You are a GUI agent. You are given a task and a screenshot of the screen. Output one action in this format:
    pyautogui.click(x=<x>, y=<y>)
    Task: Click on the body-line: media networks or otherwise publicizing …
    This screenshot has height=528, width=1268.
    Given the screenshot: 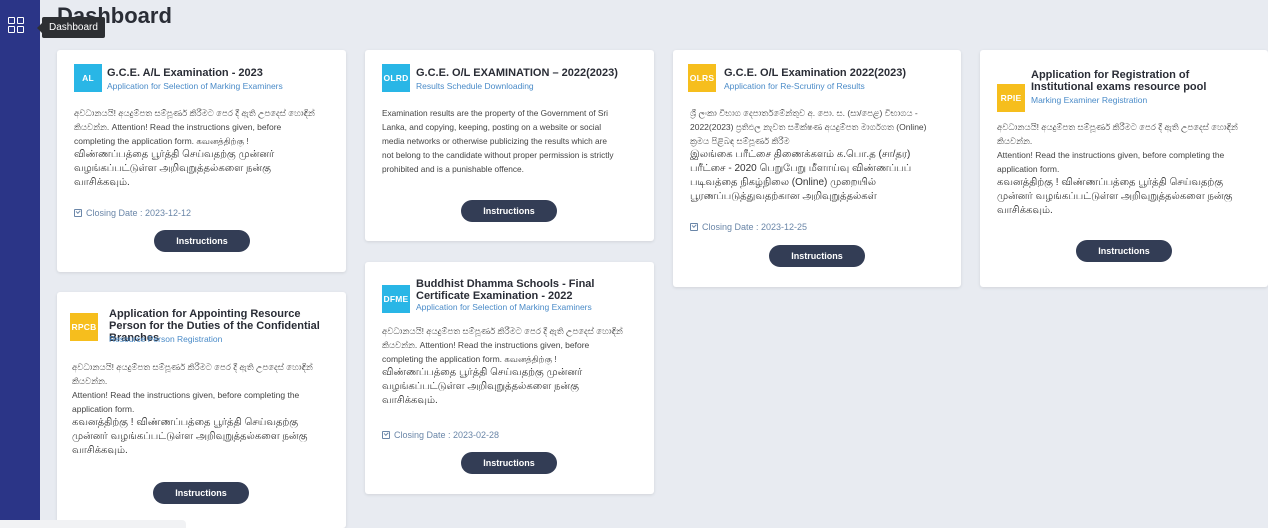 What is the action you would take?
    pyautogui.click(x=495, y=141)
    